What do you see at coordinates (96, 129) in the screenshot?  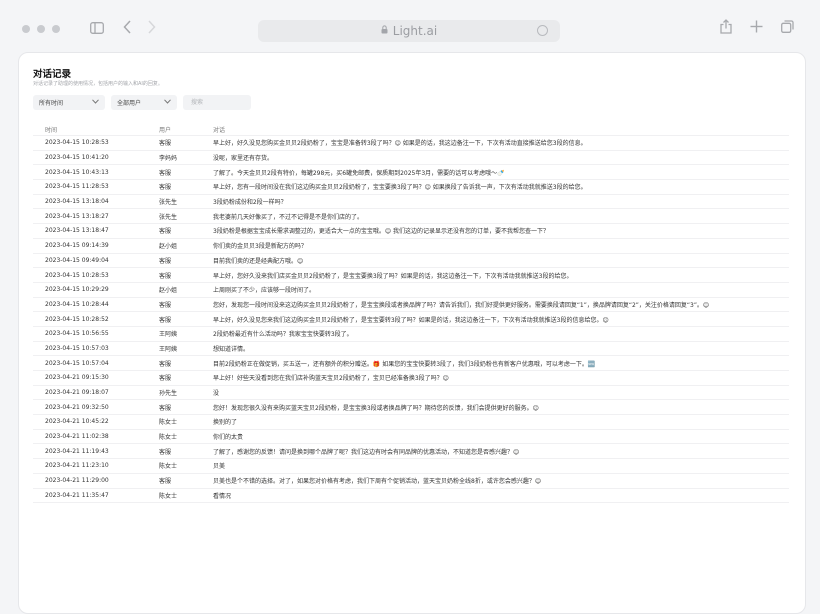 I see `column-header-time: 时间` at bounding box center [96, 129].